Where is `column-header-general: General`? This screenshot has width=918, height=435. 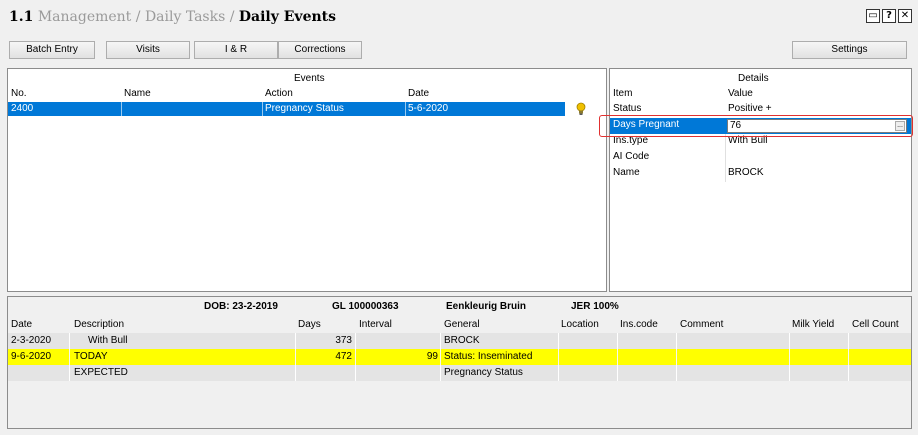 column-header-general: General is located at coordinates (462, 324).